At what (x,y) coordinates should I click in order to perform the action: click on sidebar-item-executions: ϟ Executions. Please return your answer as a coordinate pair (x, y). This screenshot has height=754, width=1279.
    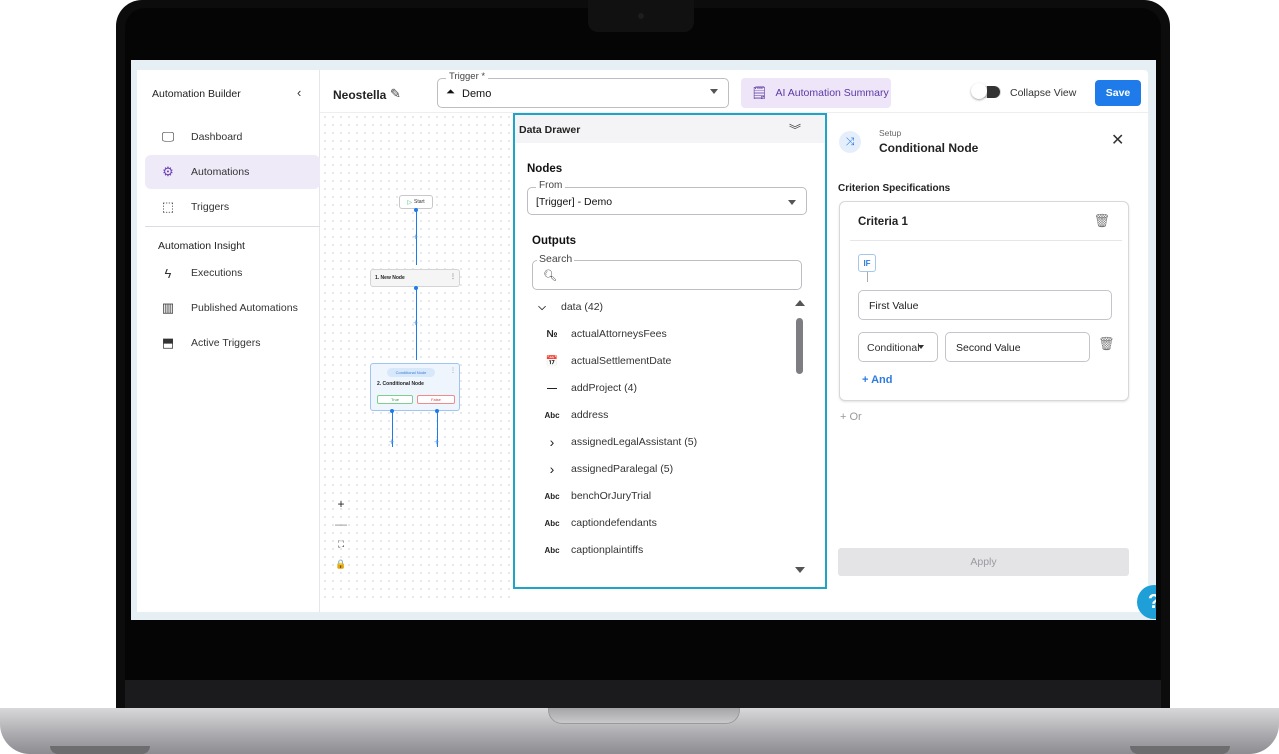
    Looking at the image, I should click on (232, 273).